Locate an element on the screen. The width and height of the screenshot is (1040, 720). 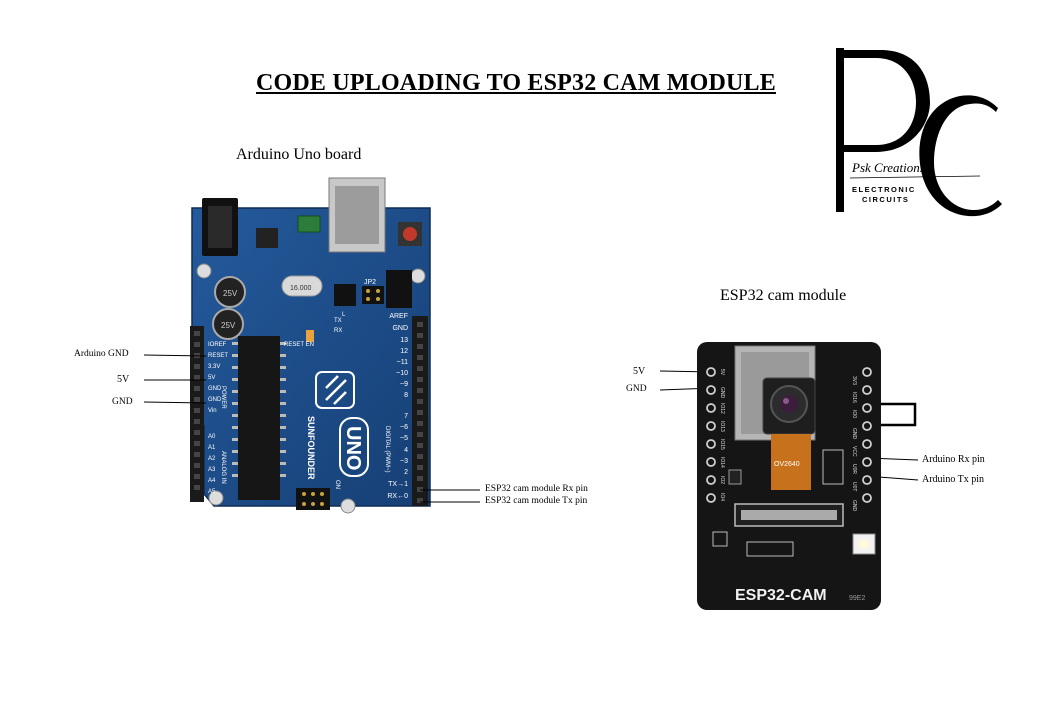
svg-text: 3V3 is located at coordinates (854, 380).